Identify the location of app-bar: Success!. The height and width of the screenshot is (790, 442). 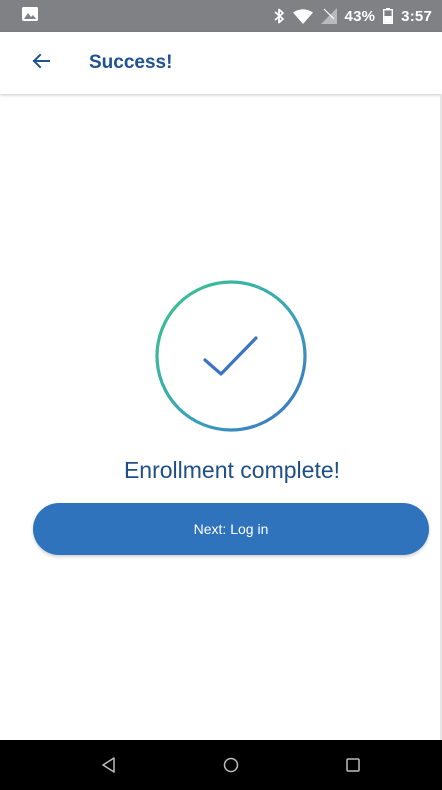
(221, 63).